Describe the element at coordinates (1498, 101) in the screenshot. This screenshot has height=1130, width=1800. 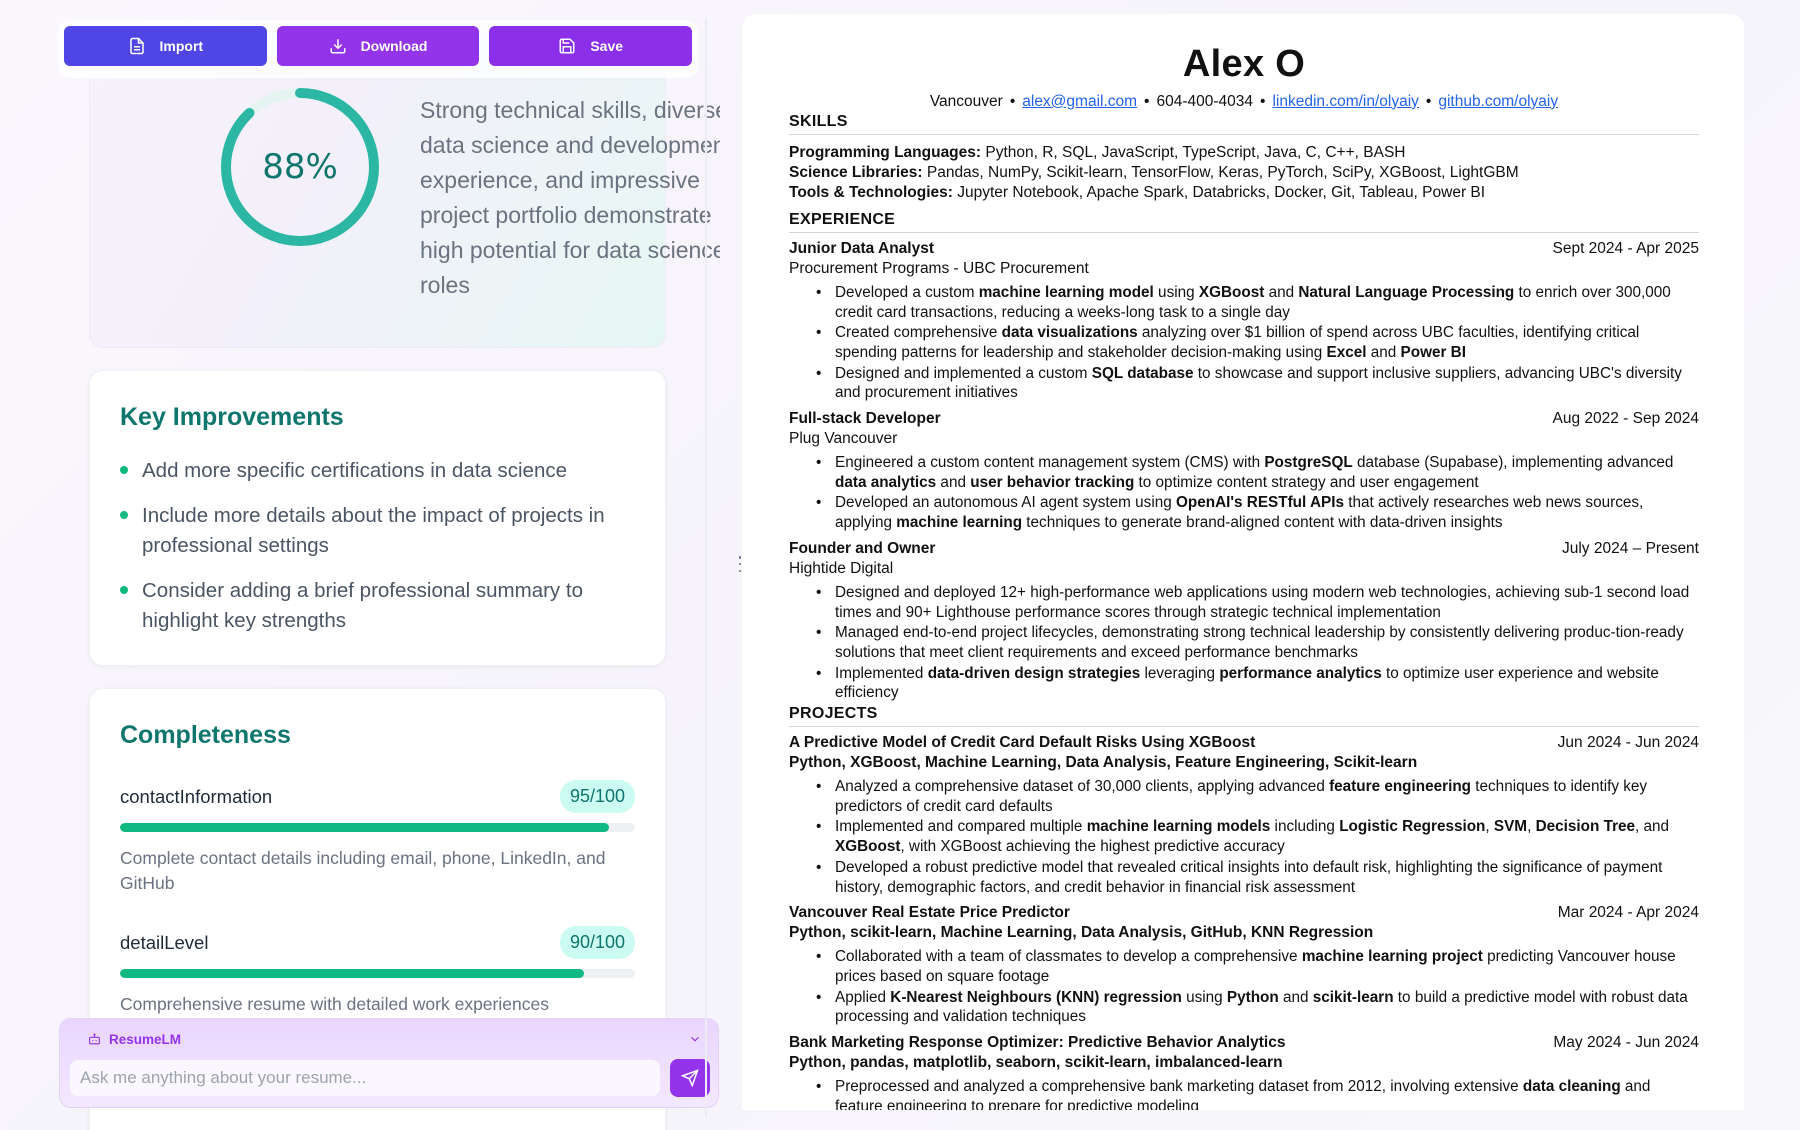
I see `contact-github-link: github.com/olyaiy` at that location.